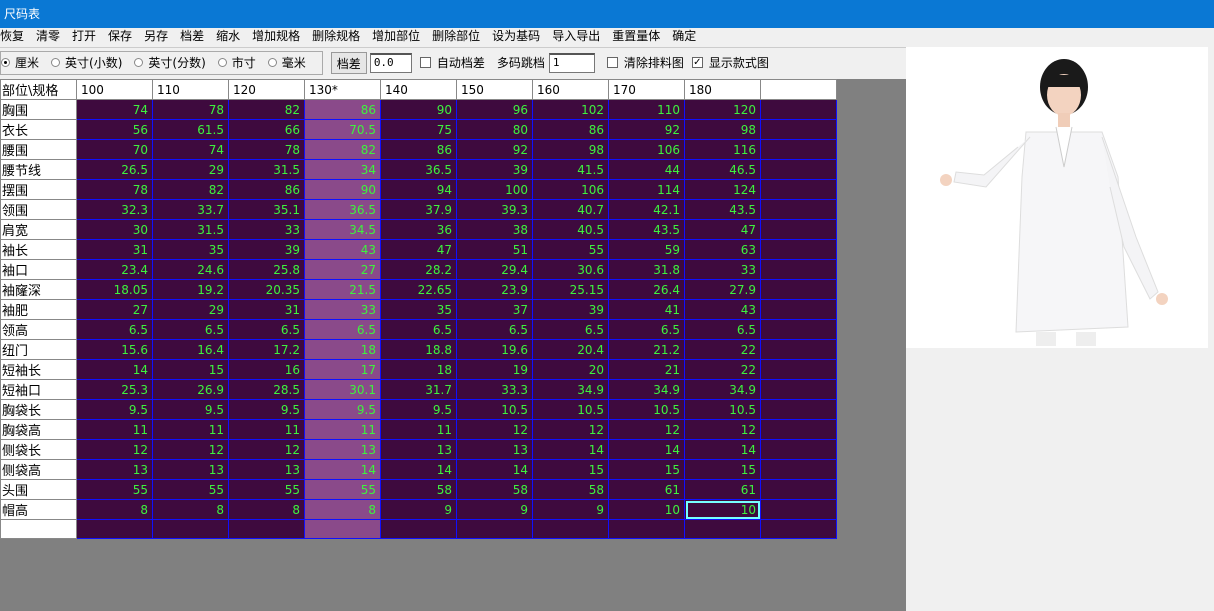  I want to click on size-cell: 27, so click(342, 269).